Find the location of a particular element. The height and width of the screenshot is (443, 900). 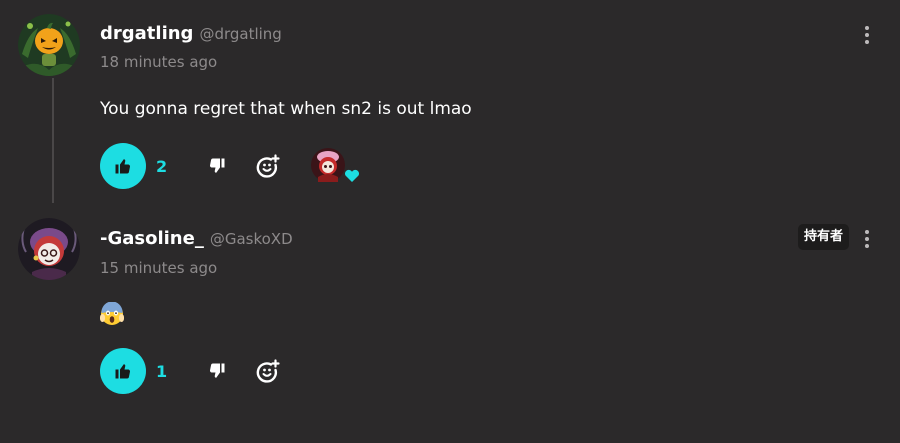

comment-emoji is located at coordinates (112, 313).